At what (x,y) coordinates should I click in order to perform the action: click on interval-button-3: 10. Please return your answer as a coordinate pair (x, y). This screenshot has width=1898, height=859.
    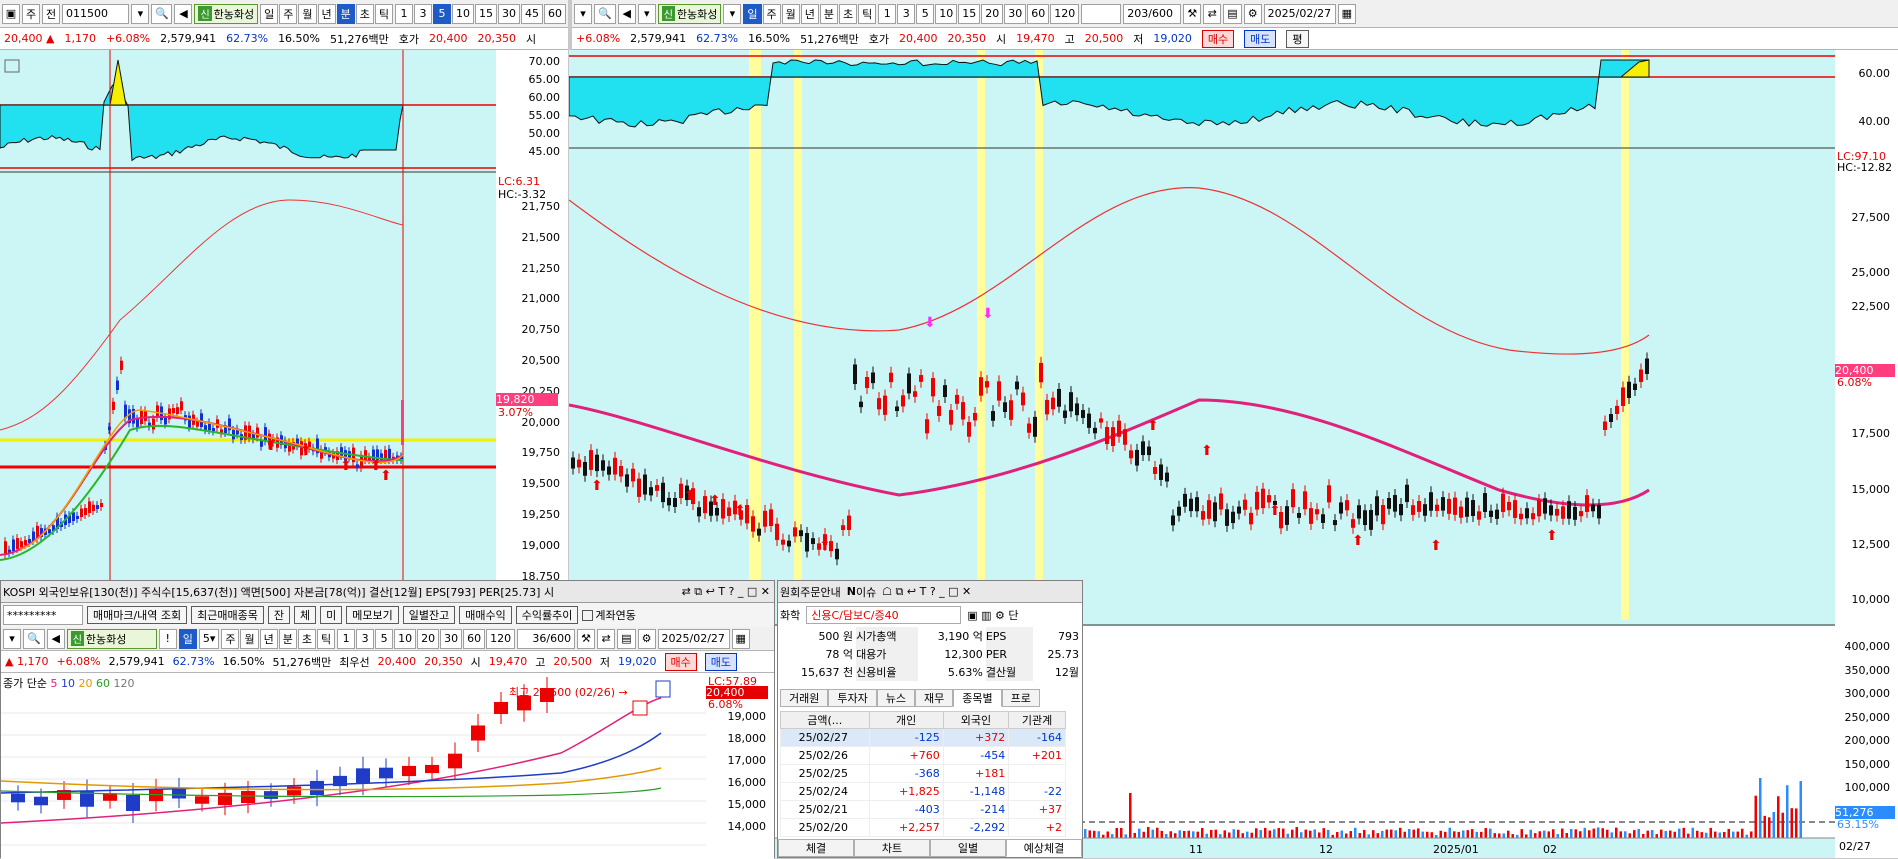
    Looking at the image, I should click on (405, 638).